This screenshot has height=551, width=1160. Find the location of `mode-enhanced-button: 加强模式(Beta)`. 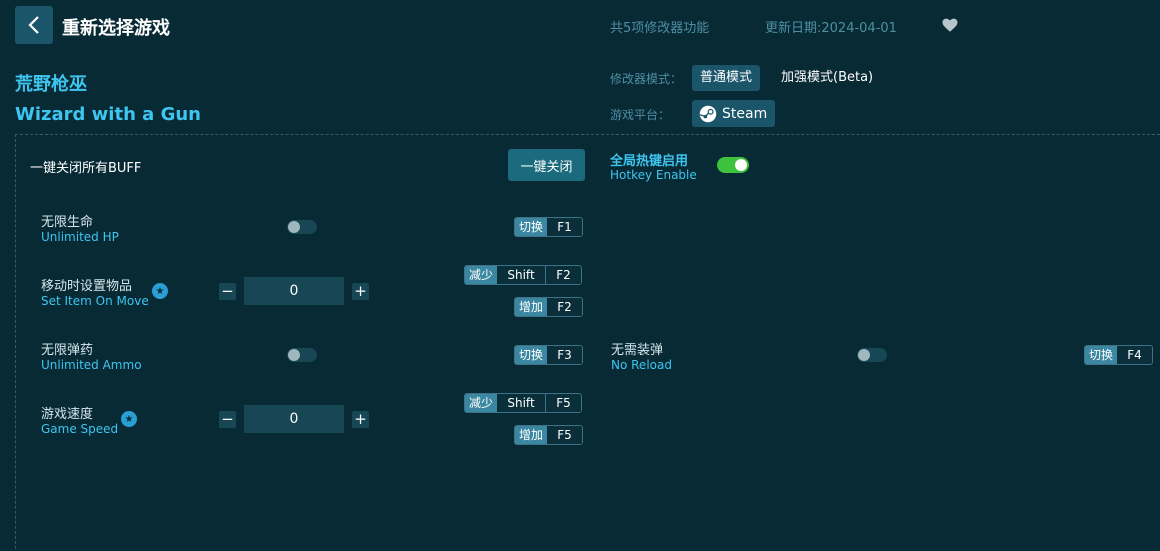

mode-enhanced-button: 加强模式(Beta) is located at coordinates (827, 78).